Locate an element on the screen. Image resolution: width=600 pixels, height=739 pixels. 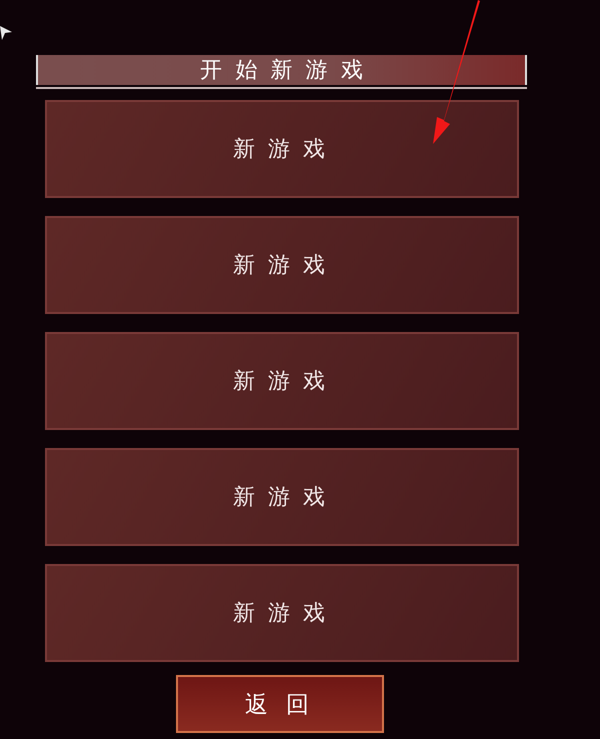
back-button: 返回 is located at coordinates (280, 704).